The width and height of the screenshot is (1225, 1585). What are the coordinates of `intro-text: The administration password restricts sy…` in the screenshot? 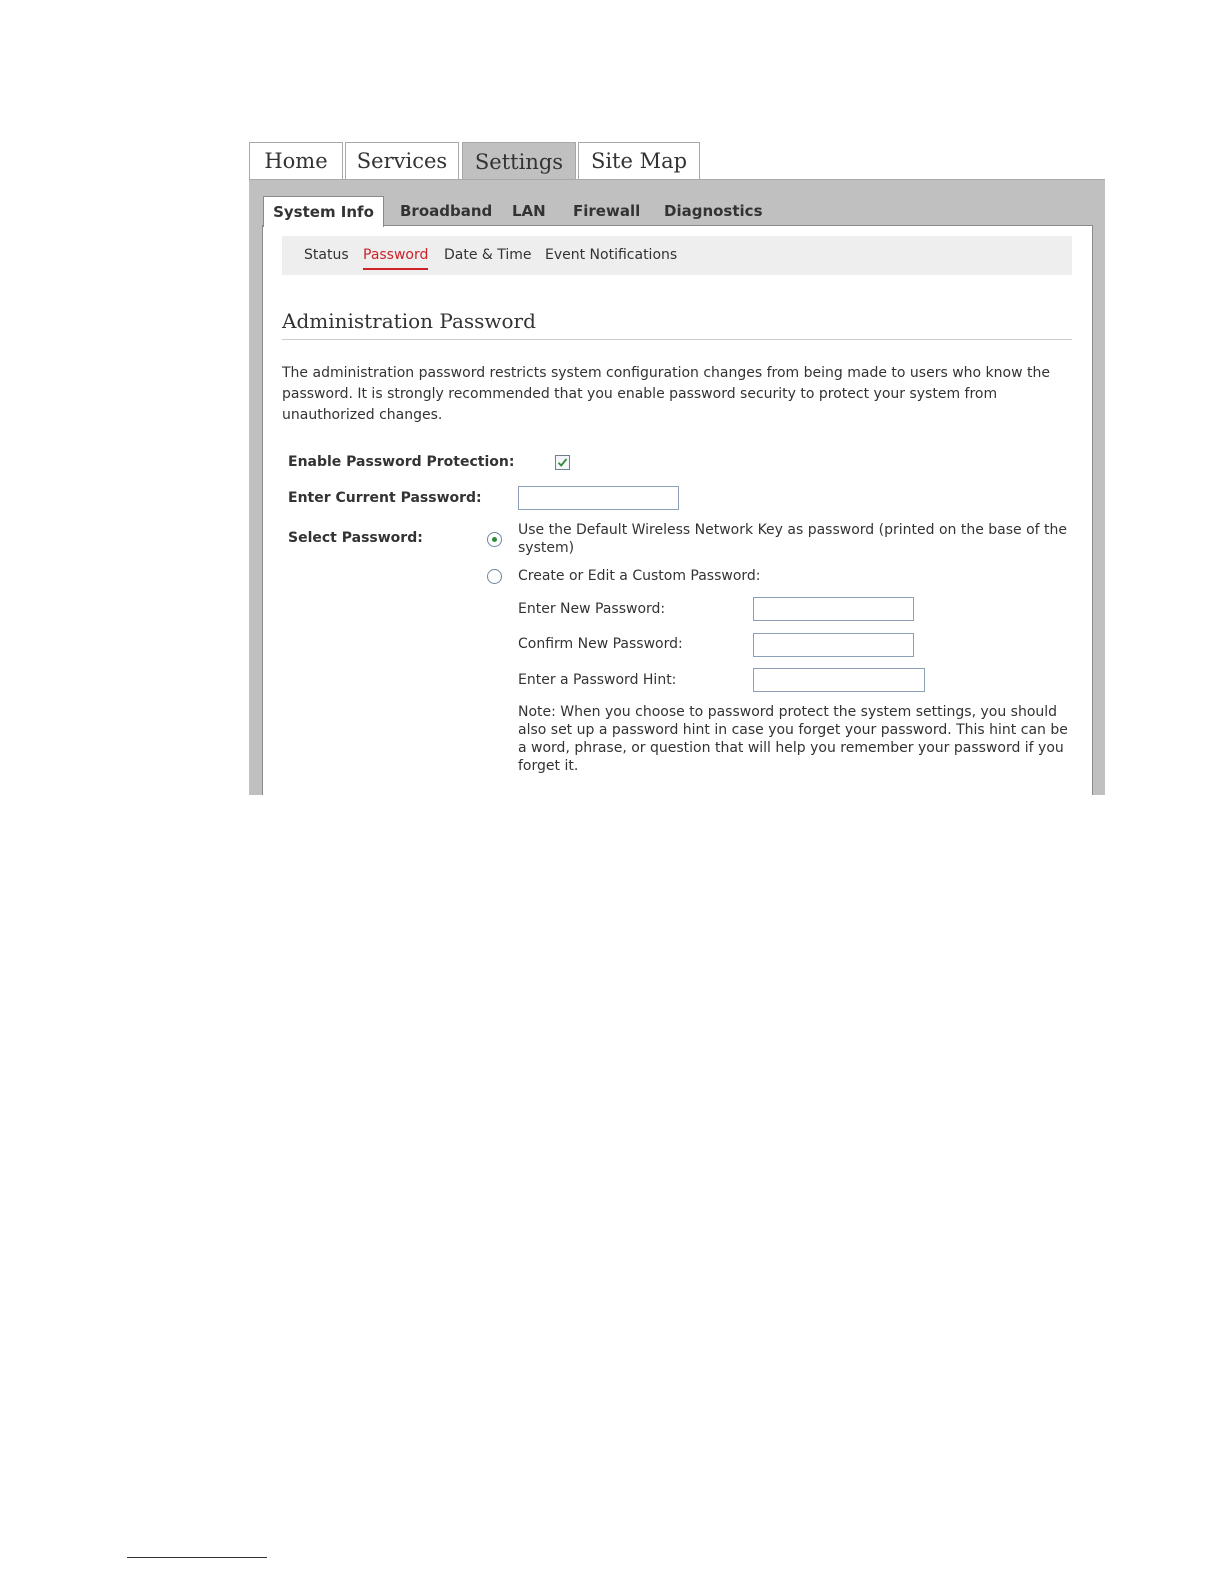 It's located at (666, 394).